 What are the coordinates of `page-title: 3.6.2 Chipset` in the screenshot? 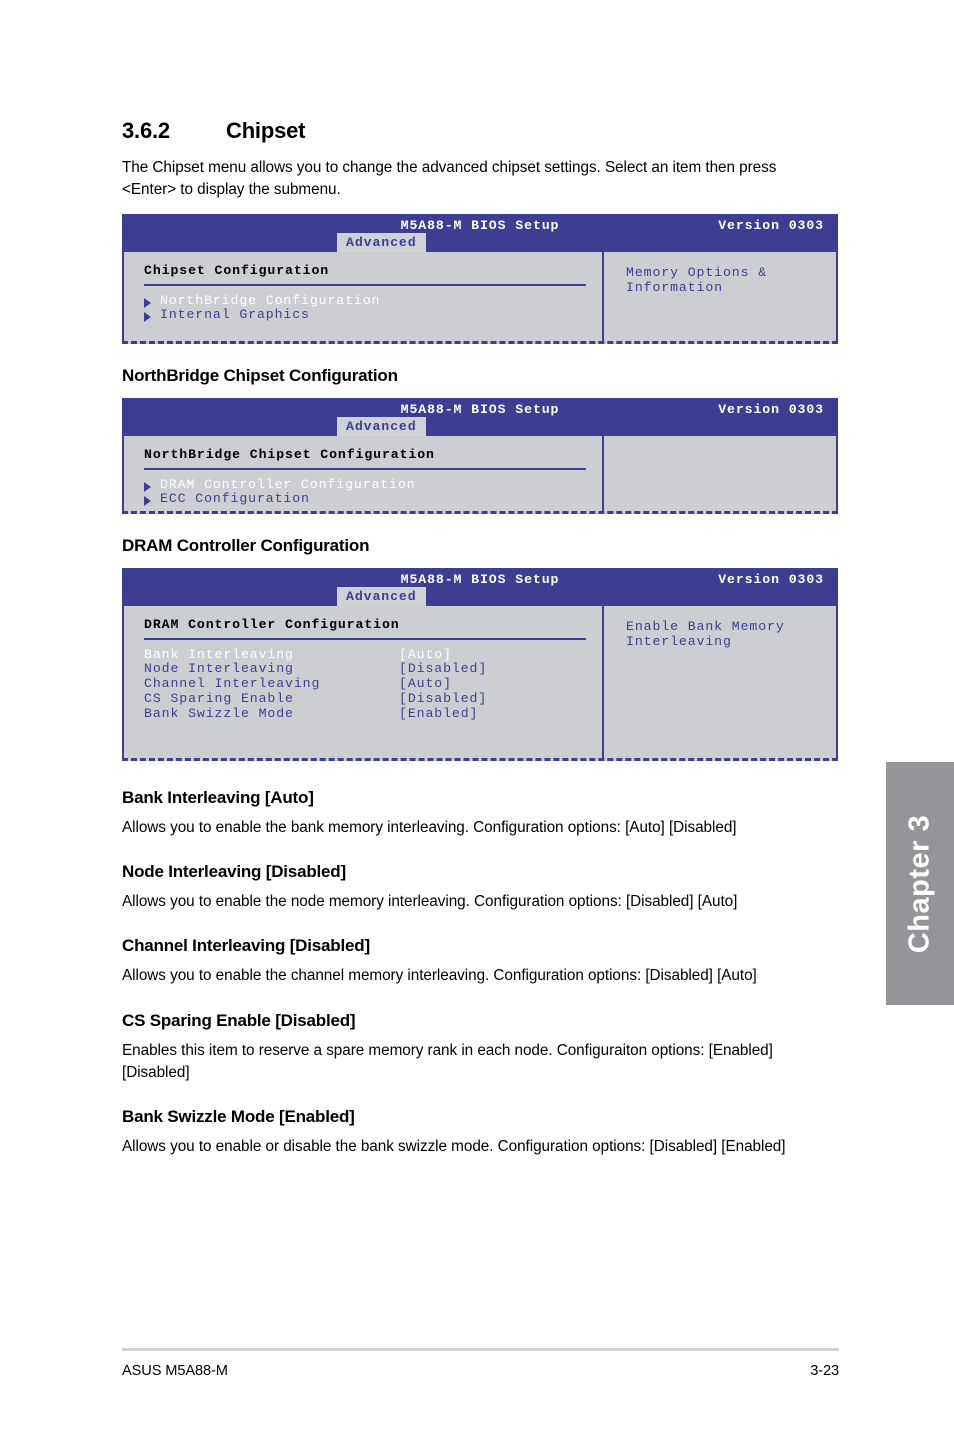 It's located at (481, 72).